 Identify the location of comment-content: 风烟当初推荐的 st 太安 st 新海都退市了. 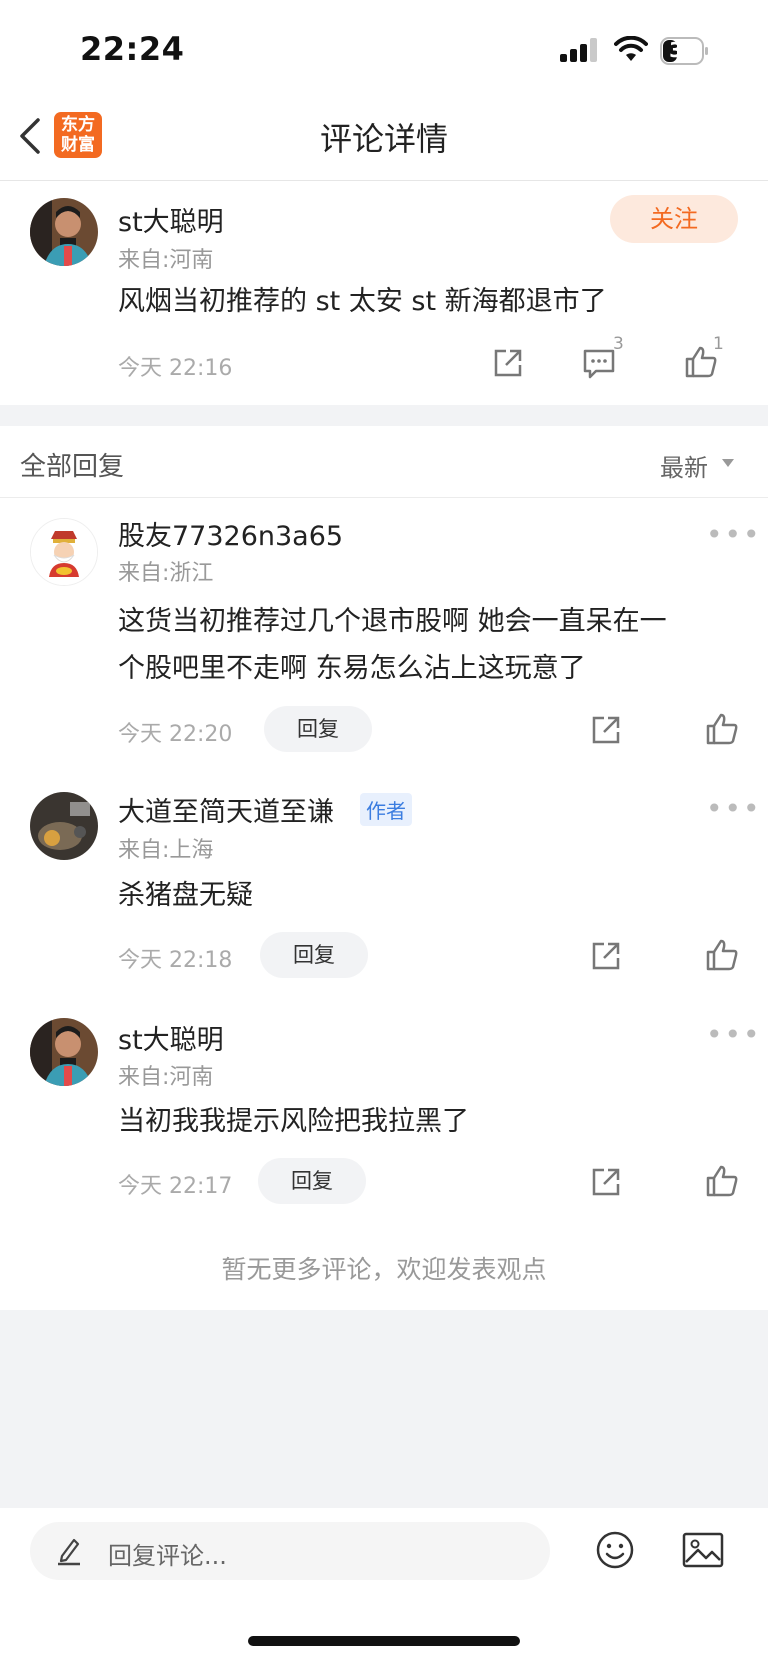
(362, 301).